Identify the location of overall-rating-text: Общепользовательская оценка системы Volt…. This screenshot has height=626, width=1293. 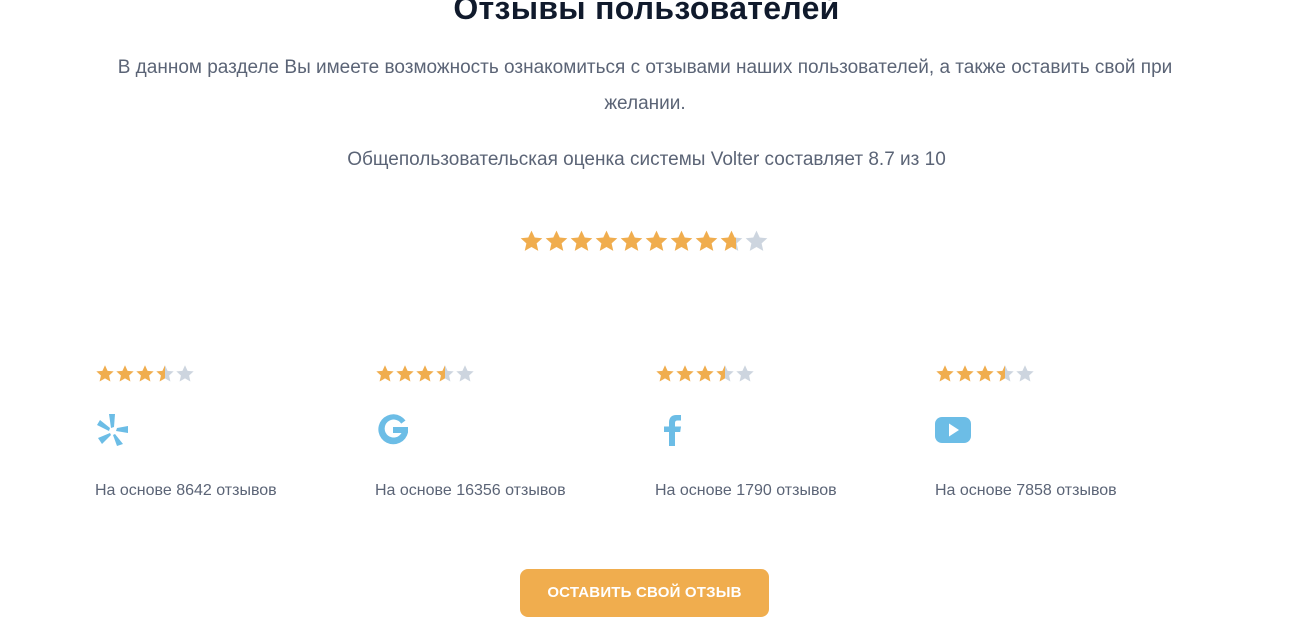
(646, 159).